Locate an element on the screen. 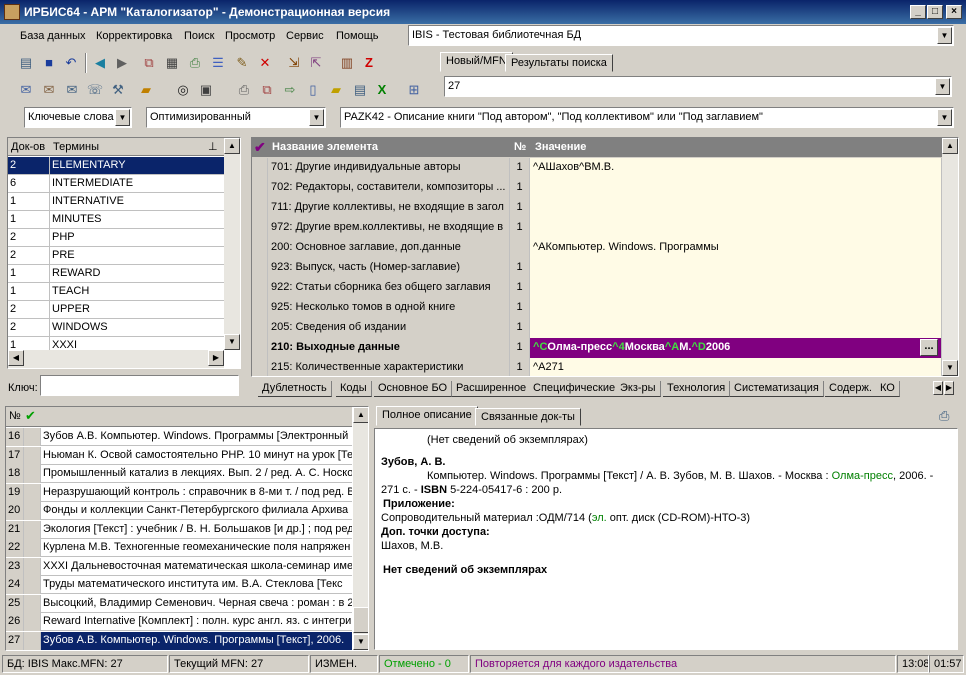 Image resolution: width=966 pixels, height=675 pixels. tab-scroll-left-icon: ◀ is located at coordinates (938, 388).